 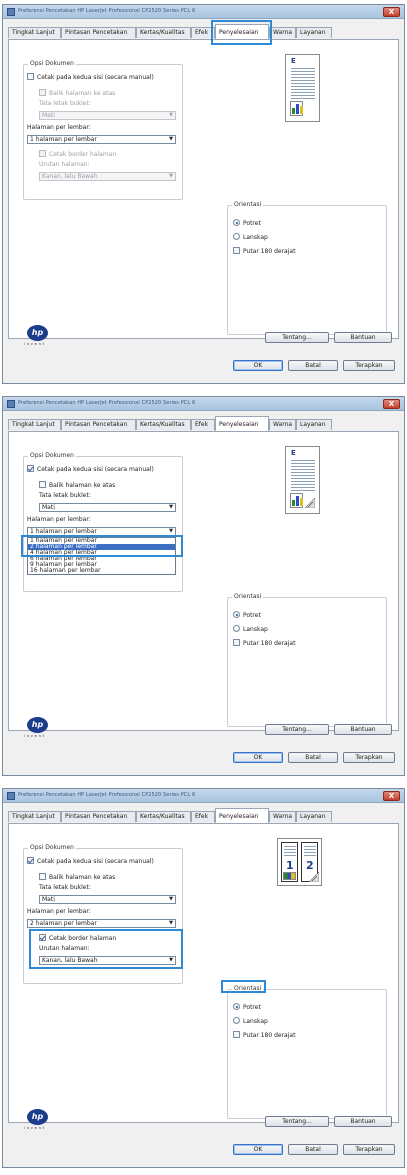 I want to click on highlight-tab, so click(x=241, y=32).